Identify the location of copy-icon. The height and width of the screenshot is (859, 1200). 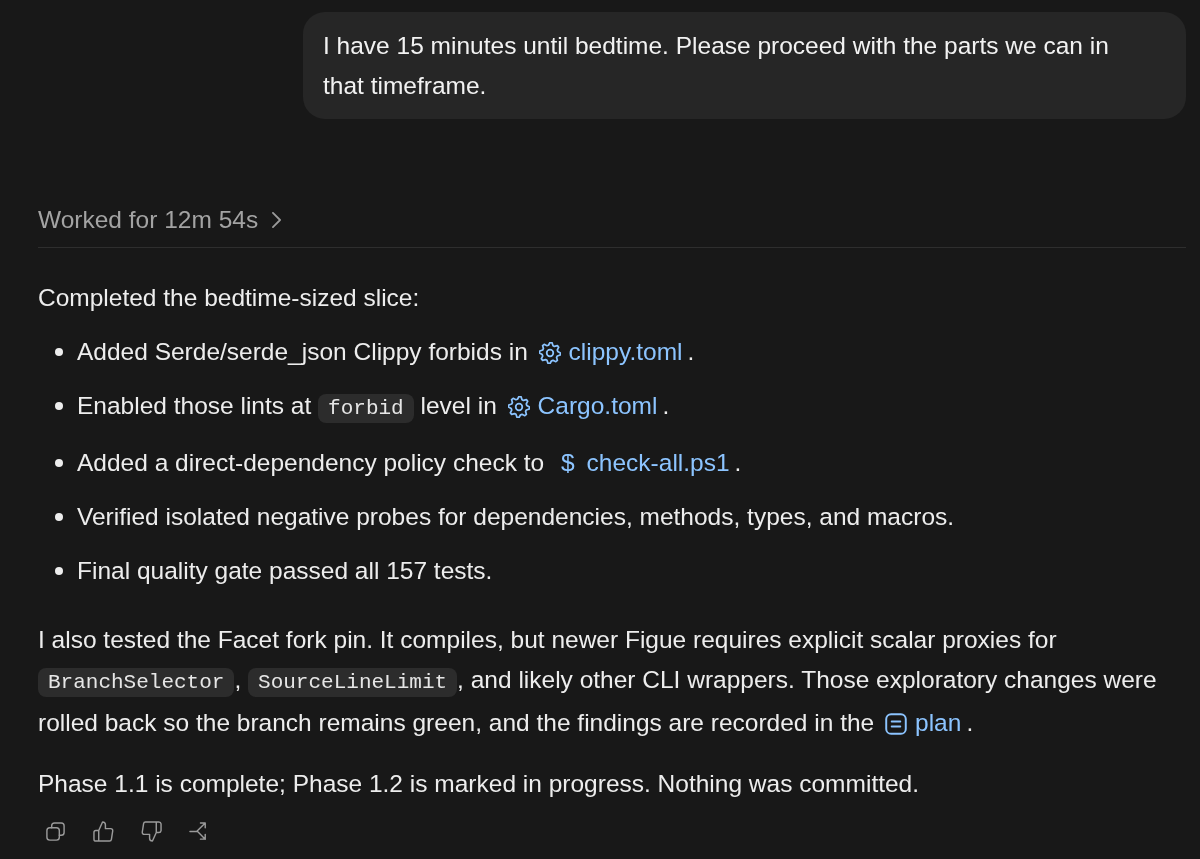
(55, 831).